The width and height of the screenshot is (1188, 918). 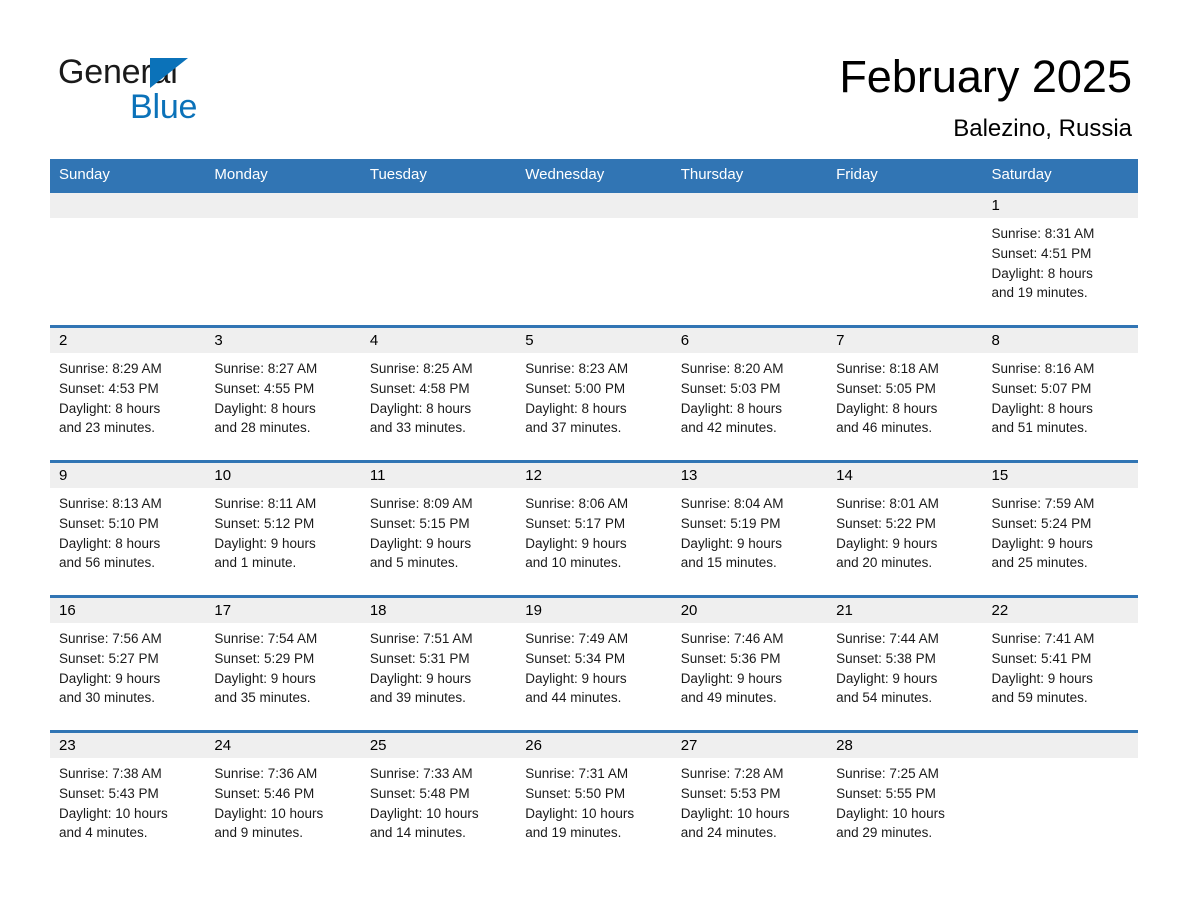 I want to click on sunset-time: Sunset: 5:29 PM, so click(x=264, y=658).